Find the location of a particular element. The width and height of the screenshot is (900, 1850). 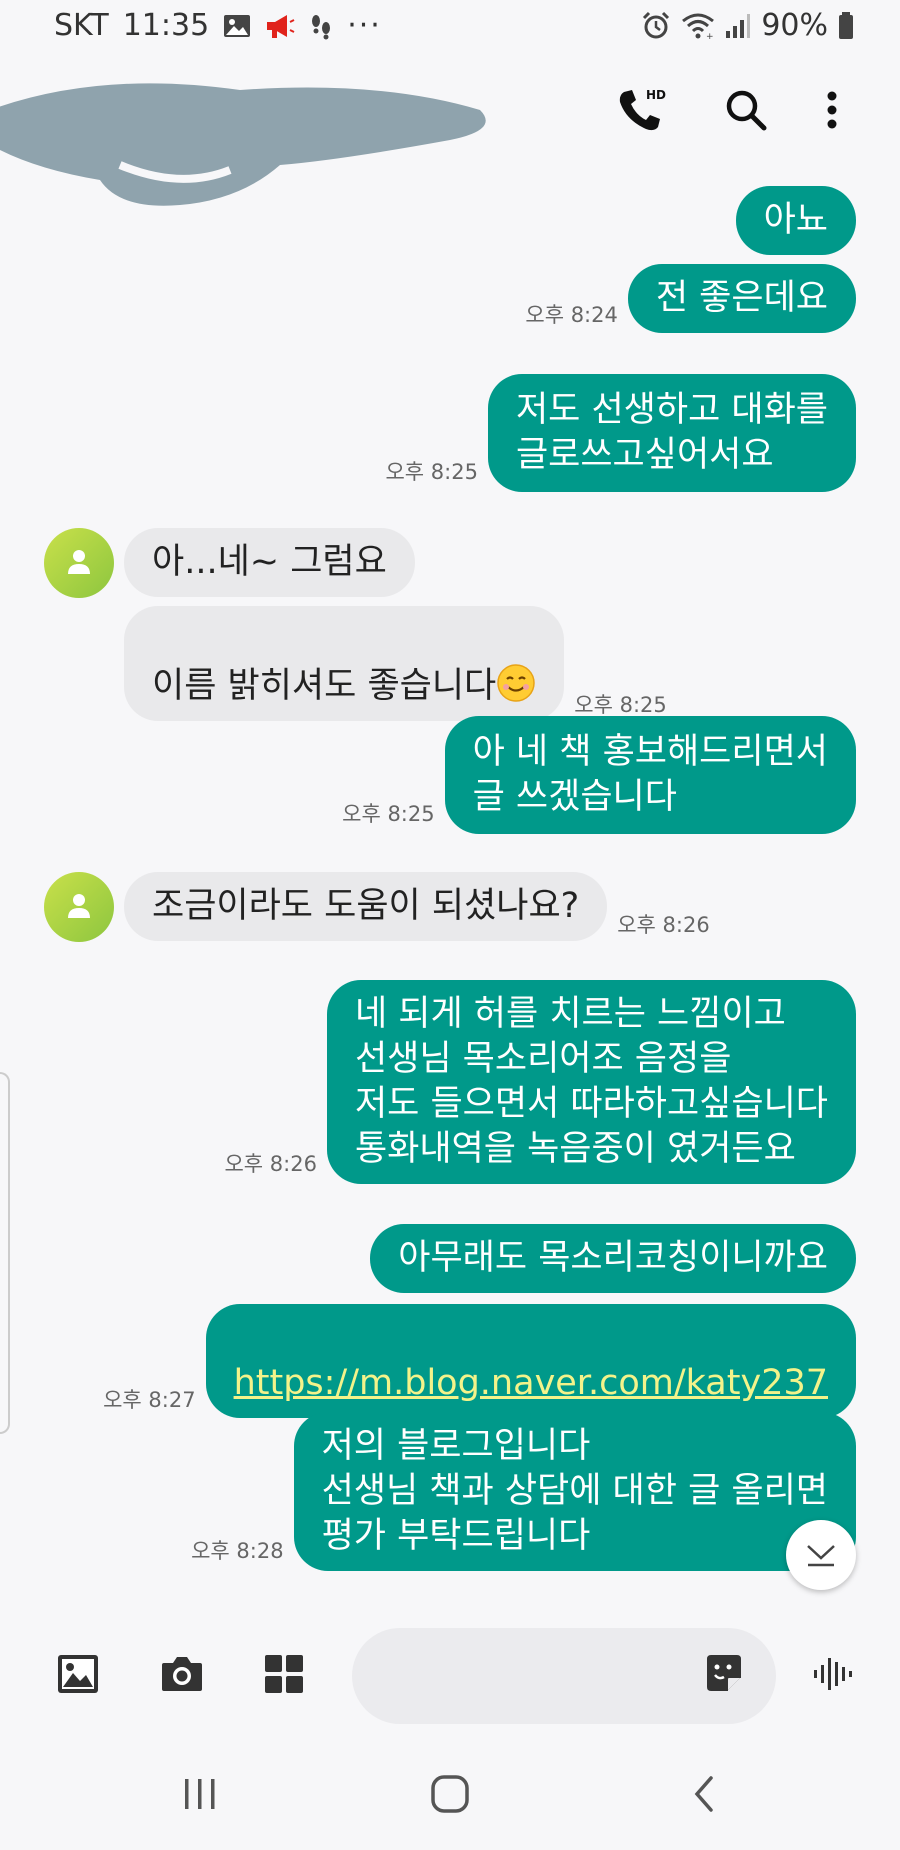

message-bubble: 전 좋은데요 is located at coordinates (741, 298).